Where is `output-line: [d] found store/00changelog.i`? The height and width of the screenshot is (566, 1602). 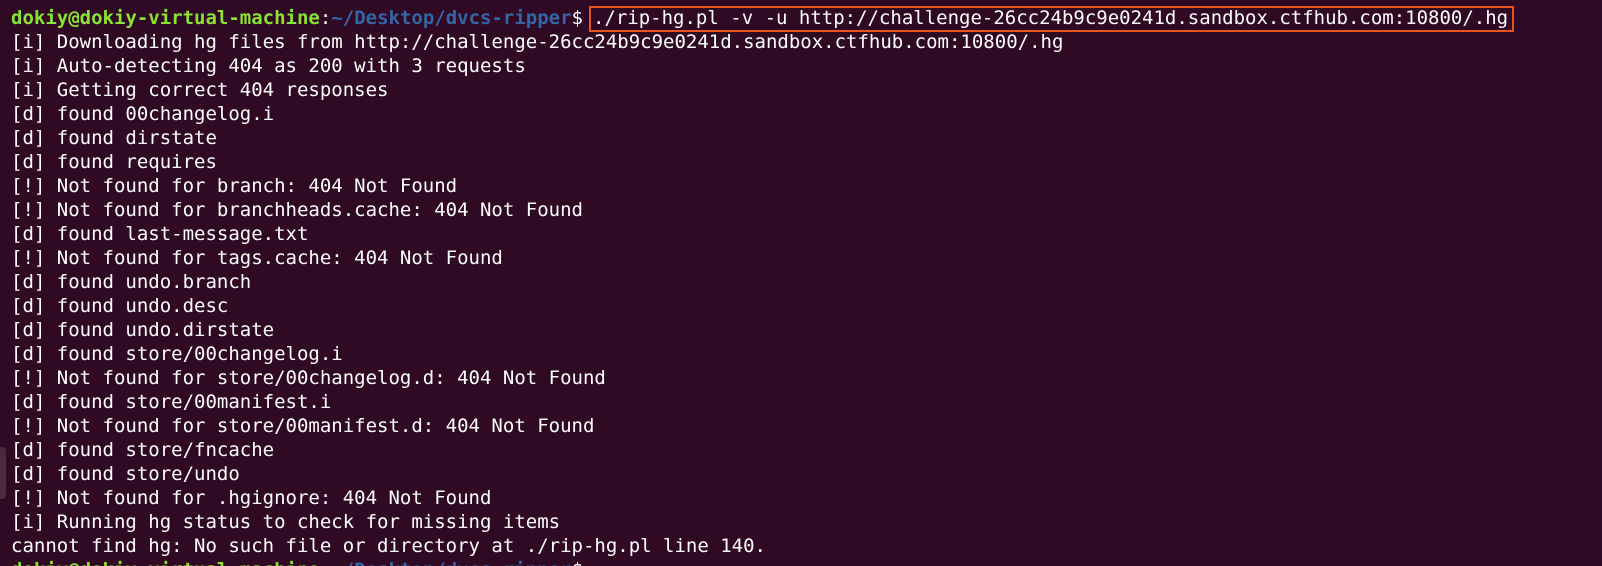
output-line: [d] found store/00changelog.i is located at coordinates (177, 354).